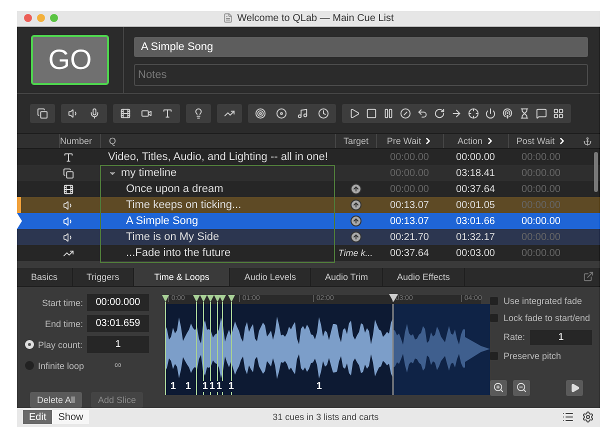 The width and height of the screenshot is (602, 427). I want to click on arrow-right-icon, so click(456, 113).